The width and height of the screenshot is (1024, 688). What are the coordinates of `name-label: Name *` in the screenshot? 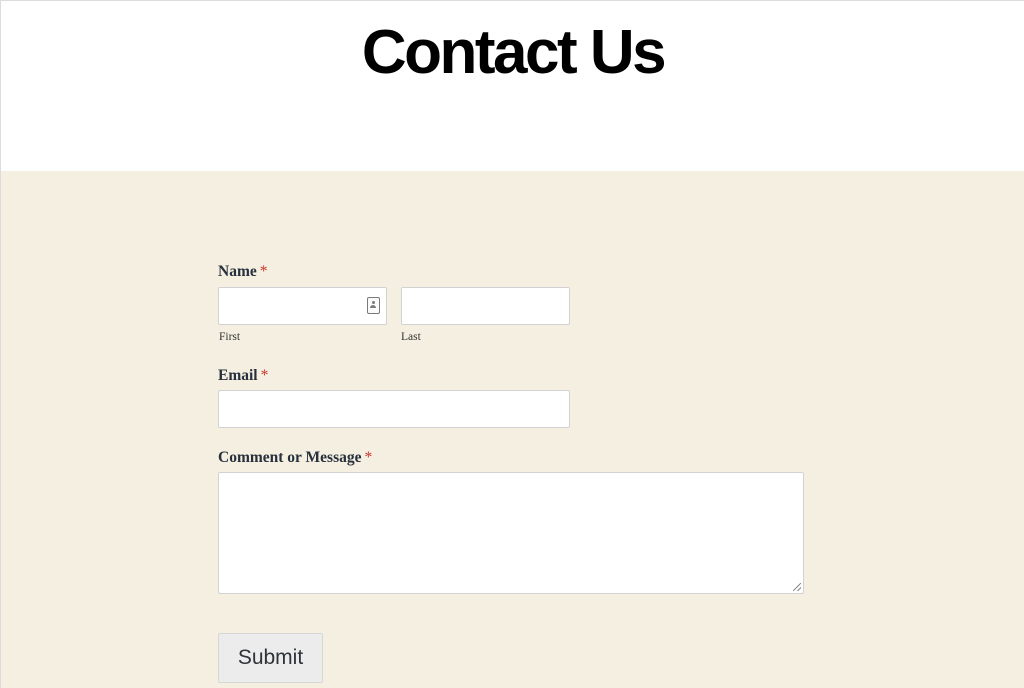 It's located at (243, 272).